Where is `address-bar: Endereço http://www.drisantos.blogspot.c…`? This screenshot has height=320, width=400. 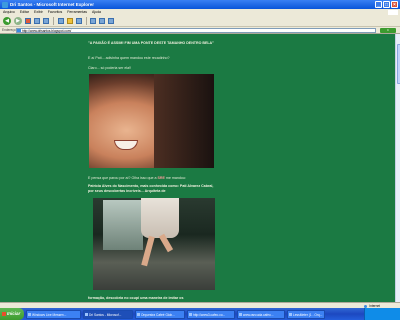
address-bar: Endereço http://www.drisantos.blogspot.c… is located at coordinates (200, 30).